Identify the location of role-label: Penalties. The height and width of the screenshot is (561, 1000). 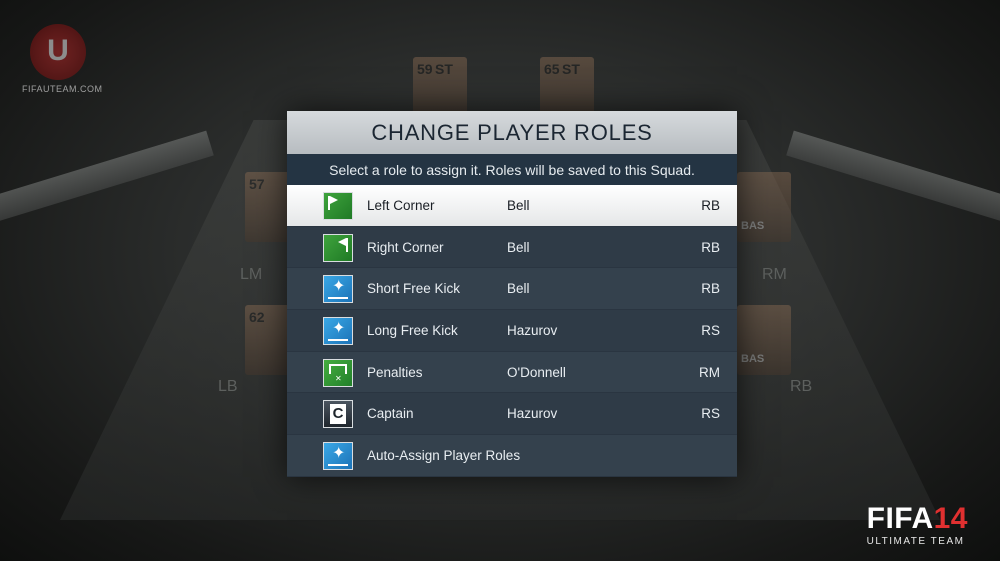
(395, 372).